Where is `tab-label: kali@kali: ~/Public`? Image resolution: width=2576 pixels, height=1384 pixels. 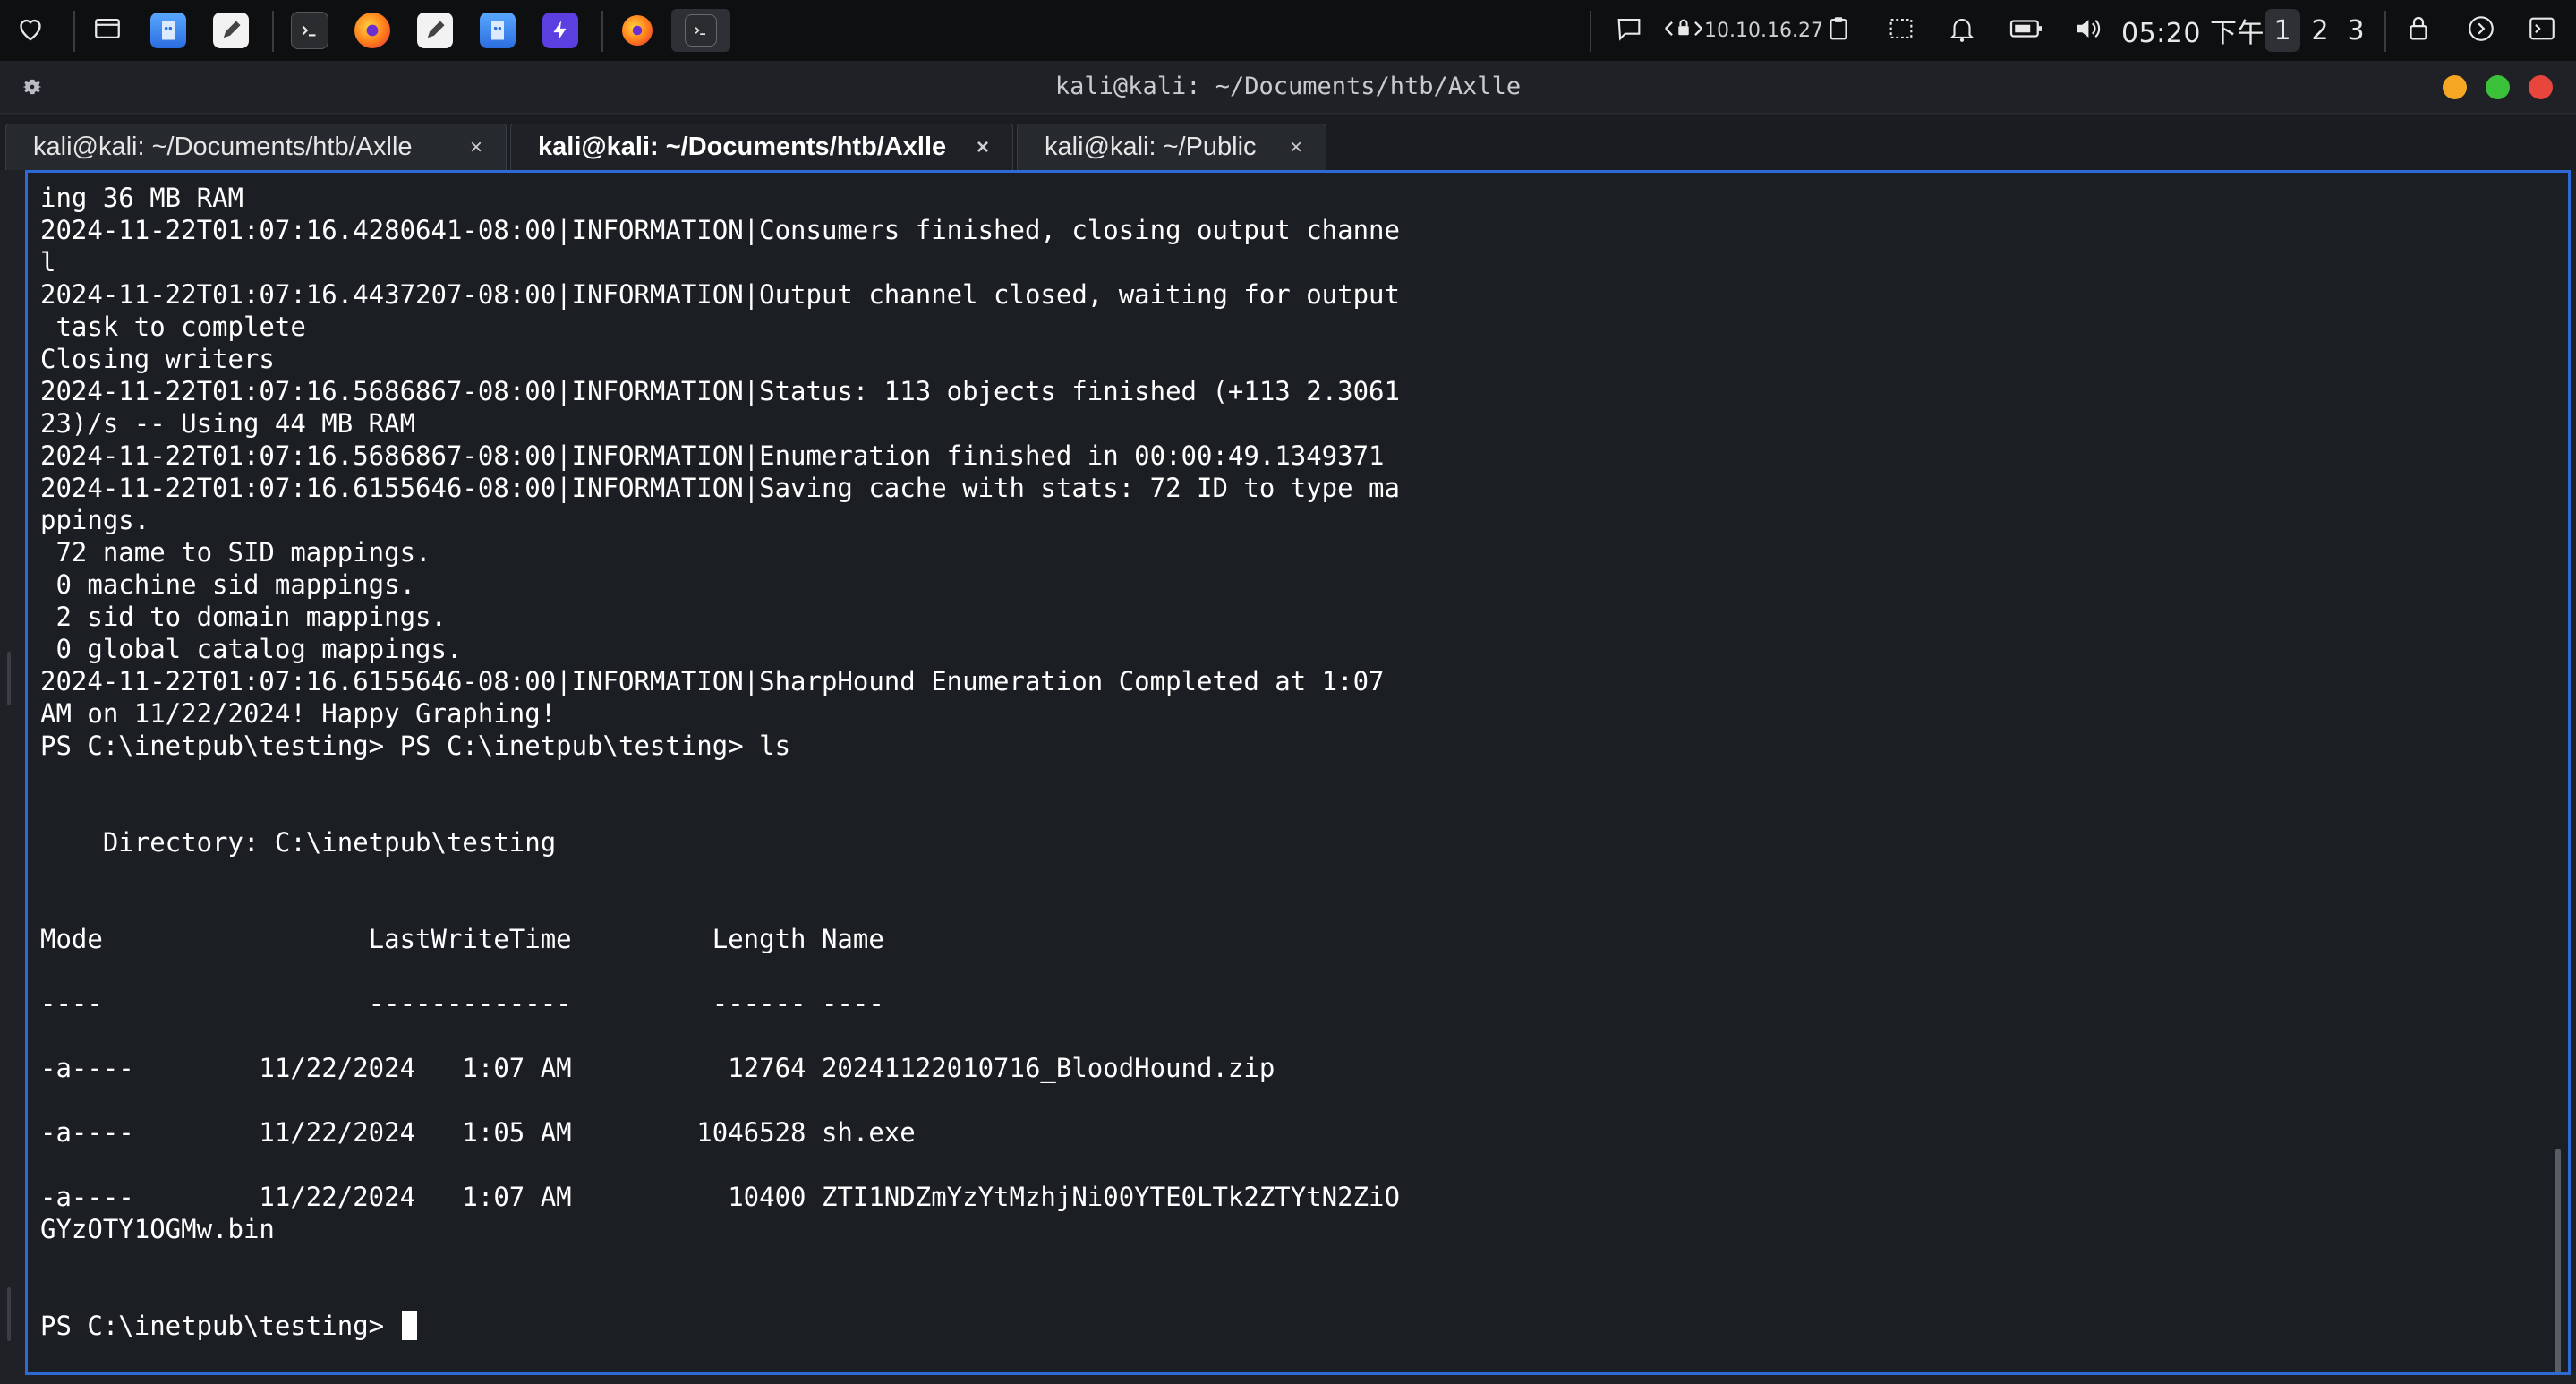
tab-label: kali@kali: ~/Public is located at coordinates (1151, 146).